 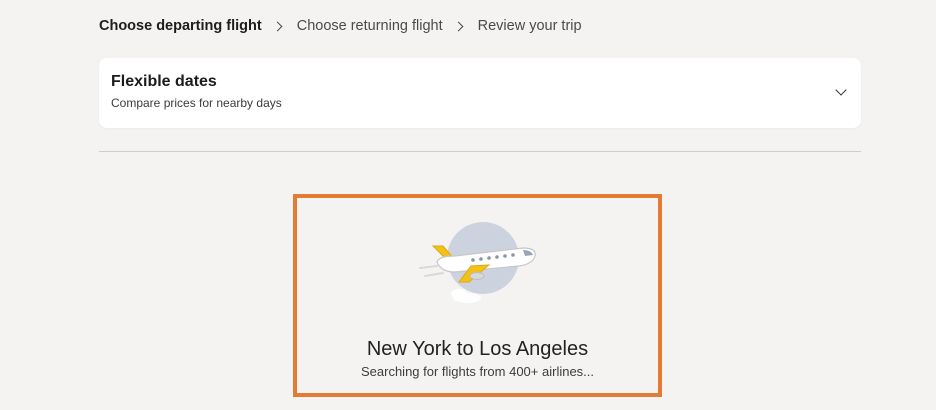 I want to click on route-title: New York to Los Angeles, so click(x=477, y=349).